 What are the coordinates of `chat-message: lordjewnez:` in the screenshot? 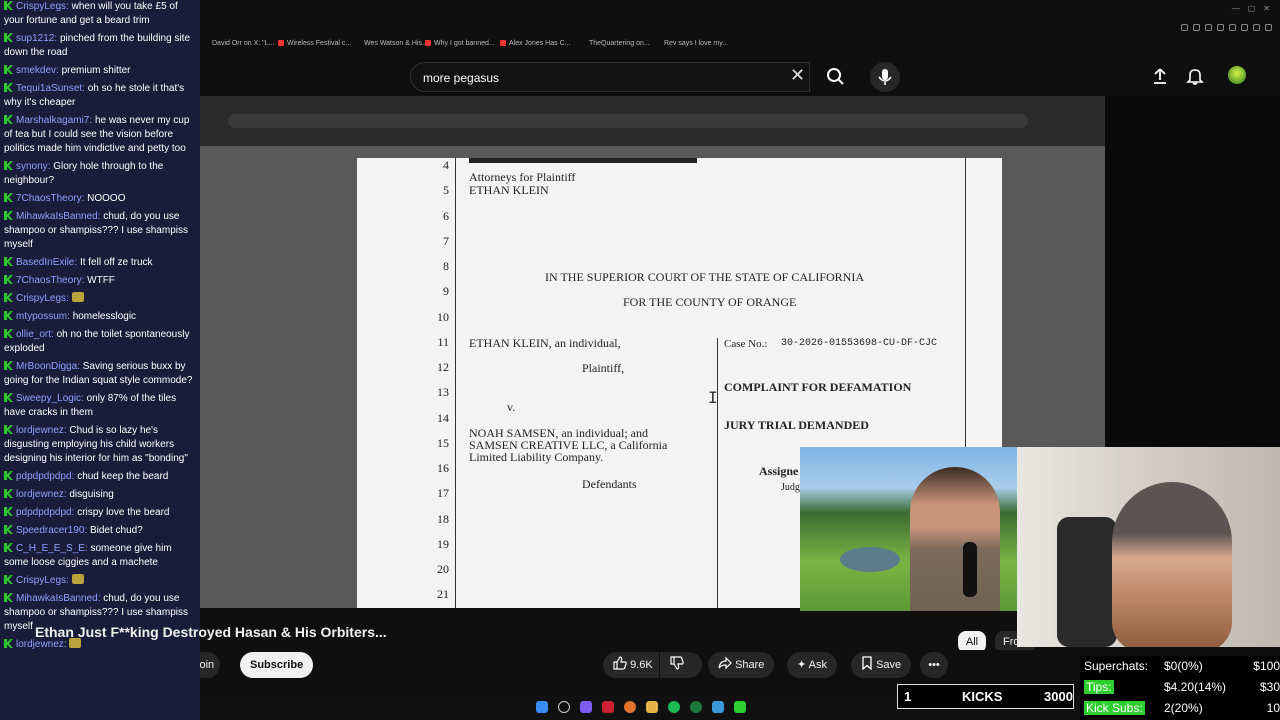 It's located at (100, 645).